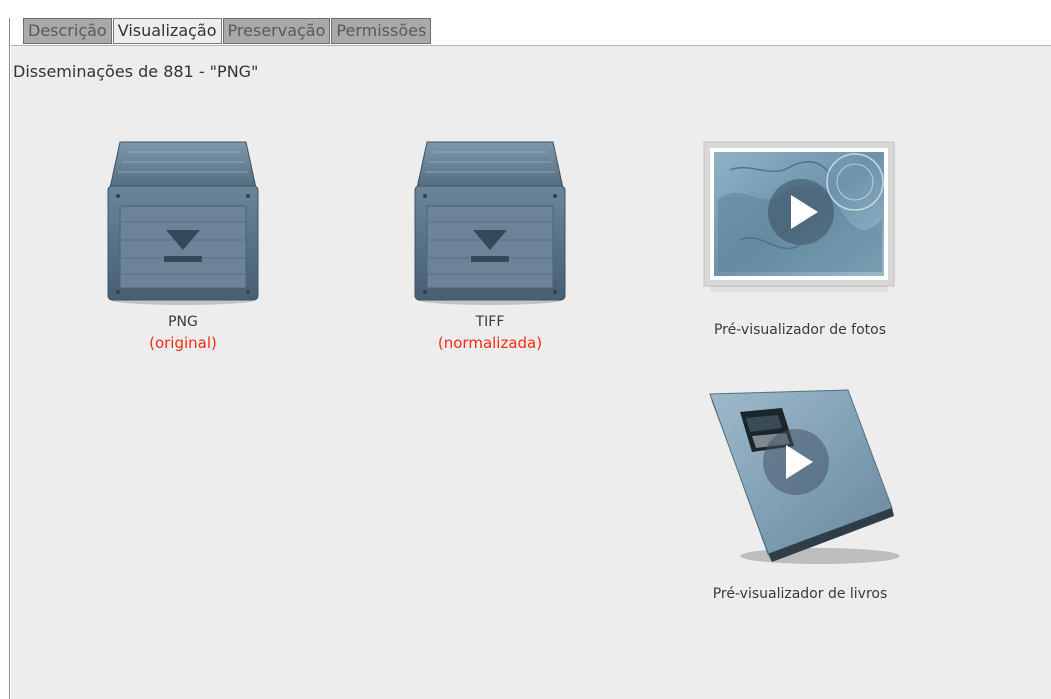  Describe the element at coordinates (800, 594) in the screenshot. I see `item-label: Pré-visualizador de livros` at that location.